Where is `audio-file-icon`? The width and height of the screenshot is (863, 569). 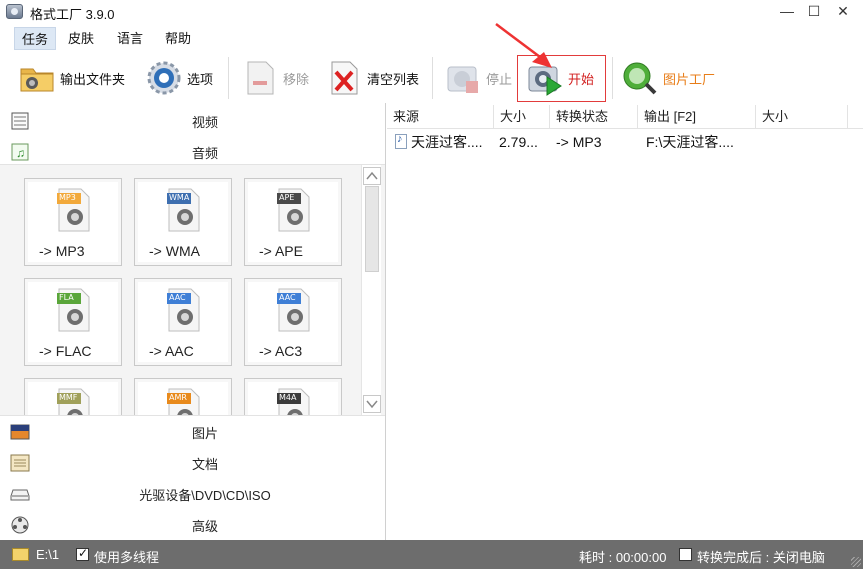
audio-file-icon is located at coordinates (401, 141).